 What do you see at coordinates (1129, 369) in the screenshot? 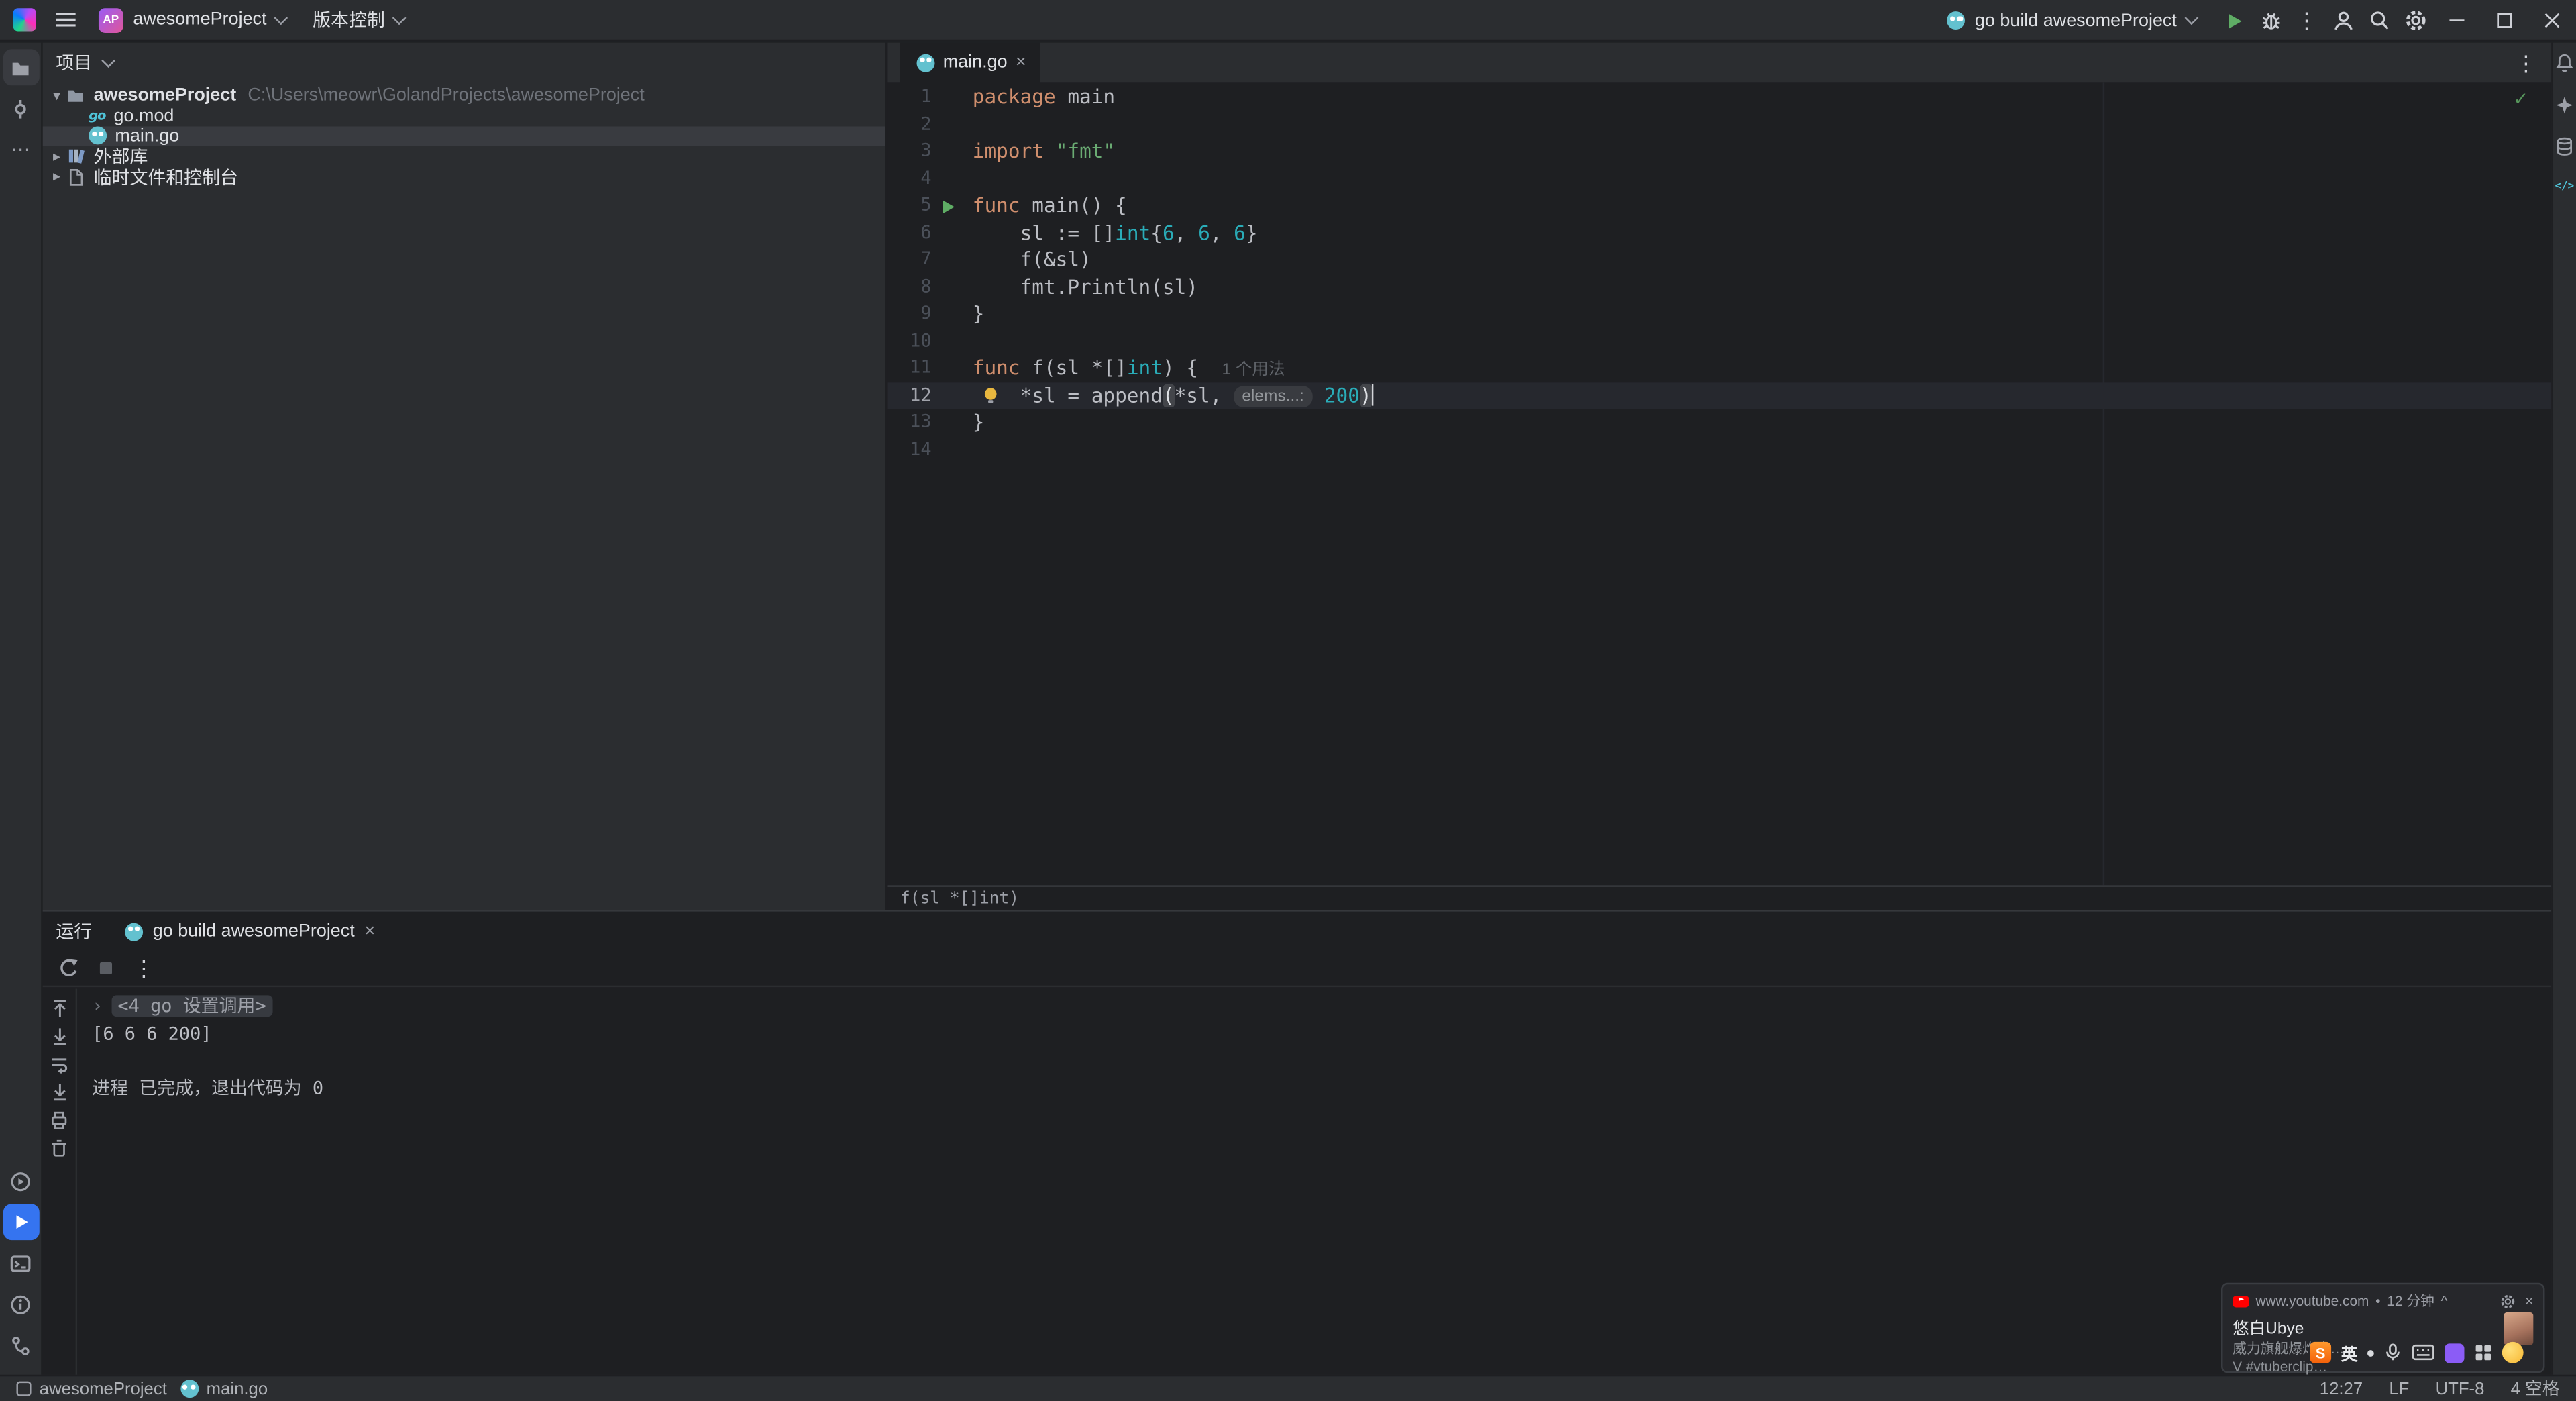
I see `code-text: func f(sl *[]int) { 1 个用法` at bounding box center [1129, 369].